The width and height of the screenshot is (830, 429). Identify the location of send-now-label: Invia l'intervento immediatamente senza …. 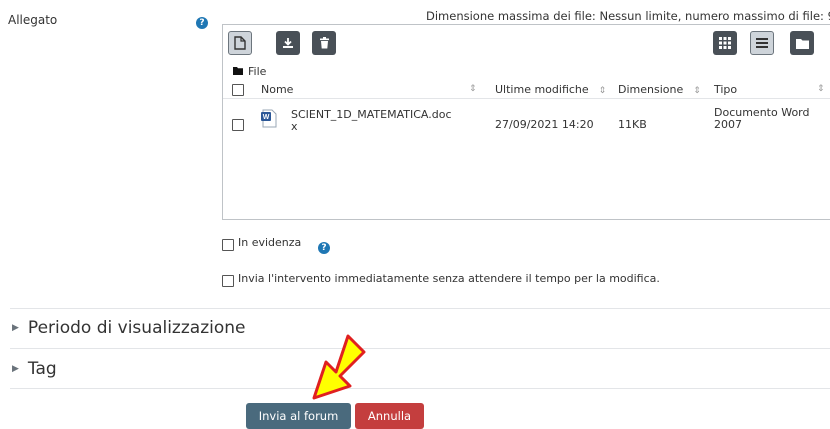
(449, 278).